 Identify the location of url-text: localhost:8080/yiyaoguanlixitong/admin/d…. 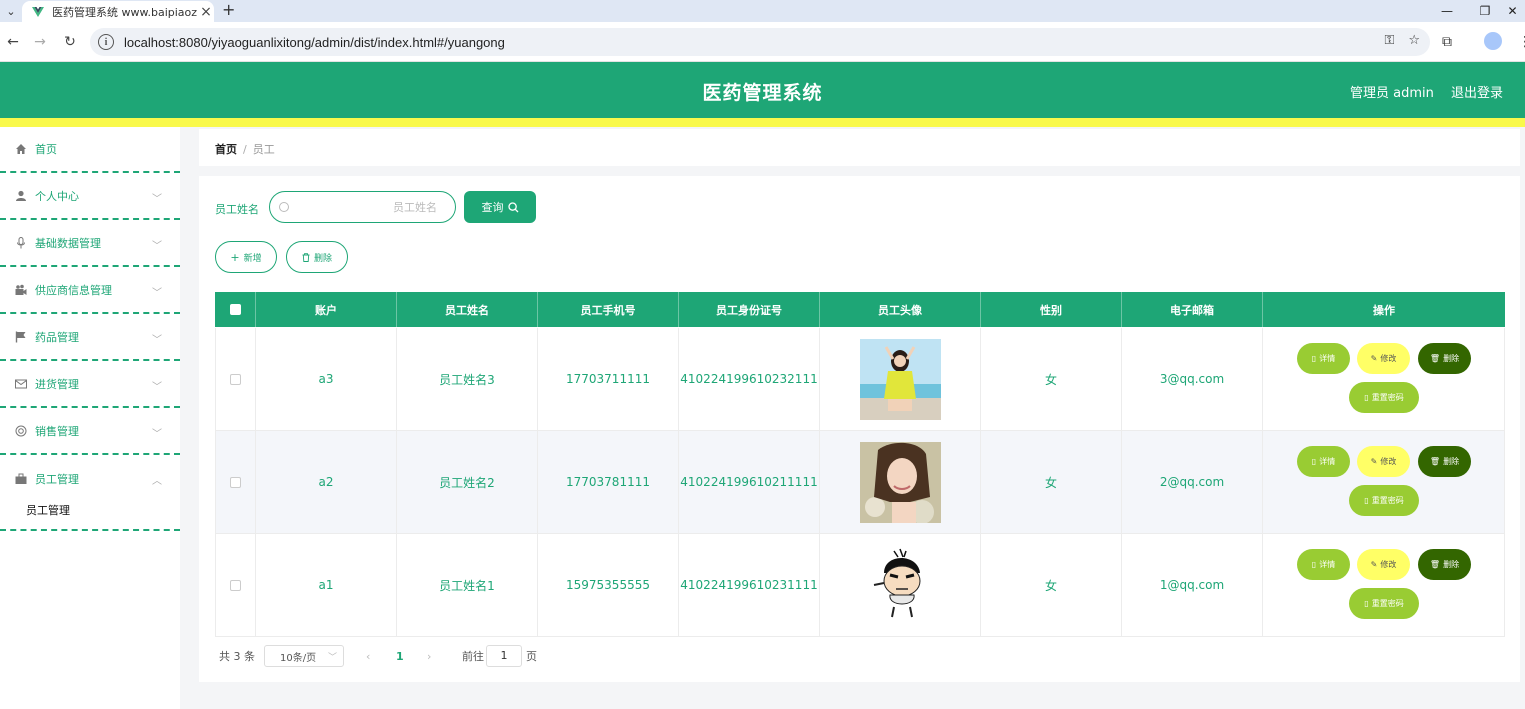
(314, 42).